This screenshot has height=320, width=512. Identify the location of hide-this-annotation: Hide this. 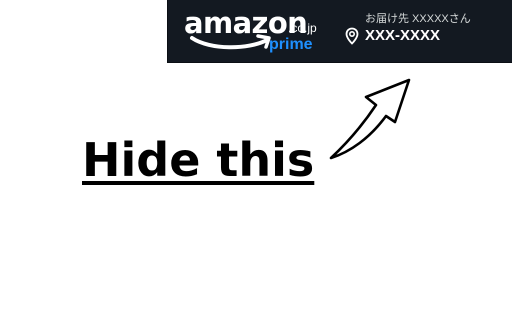
(198, 160).